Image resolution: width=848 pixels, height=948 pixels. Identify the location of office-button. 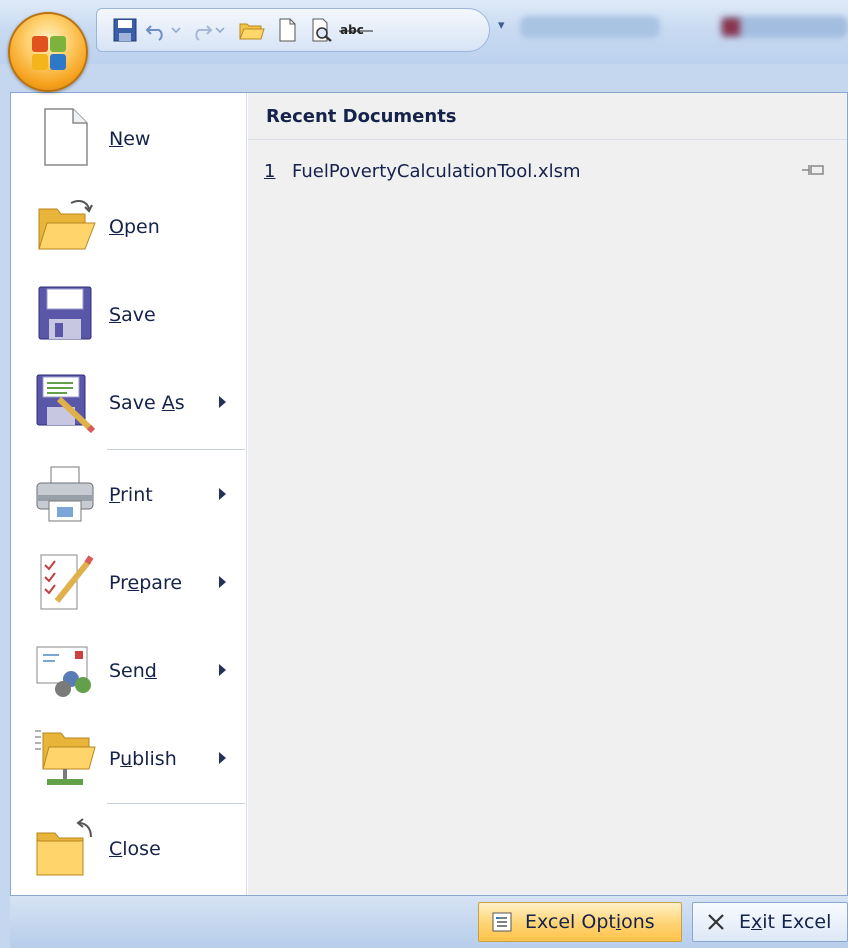
(48, 52).